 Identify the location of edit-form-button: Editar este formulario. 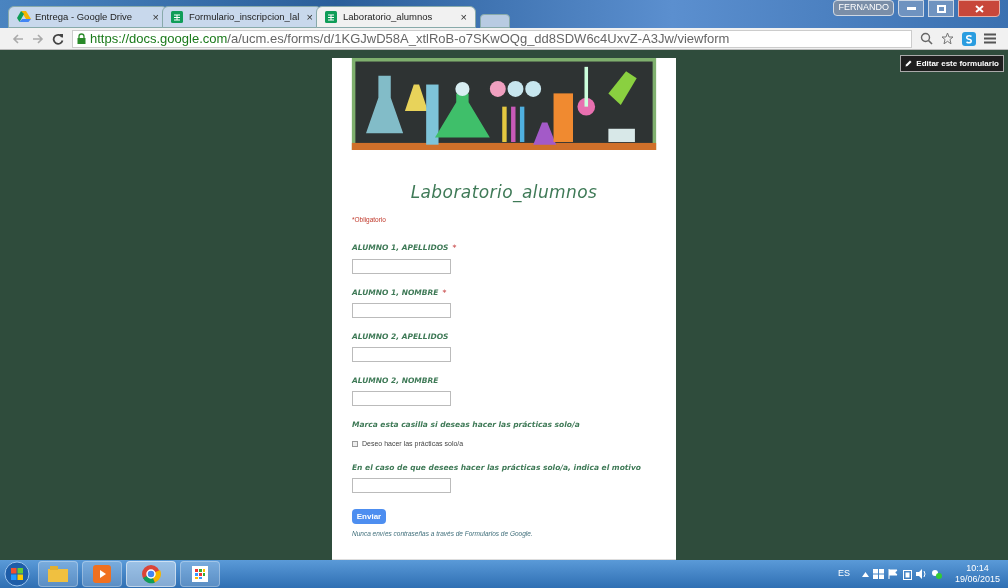
(952, 63).